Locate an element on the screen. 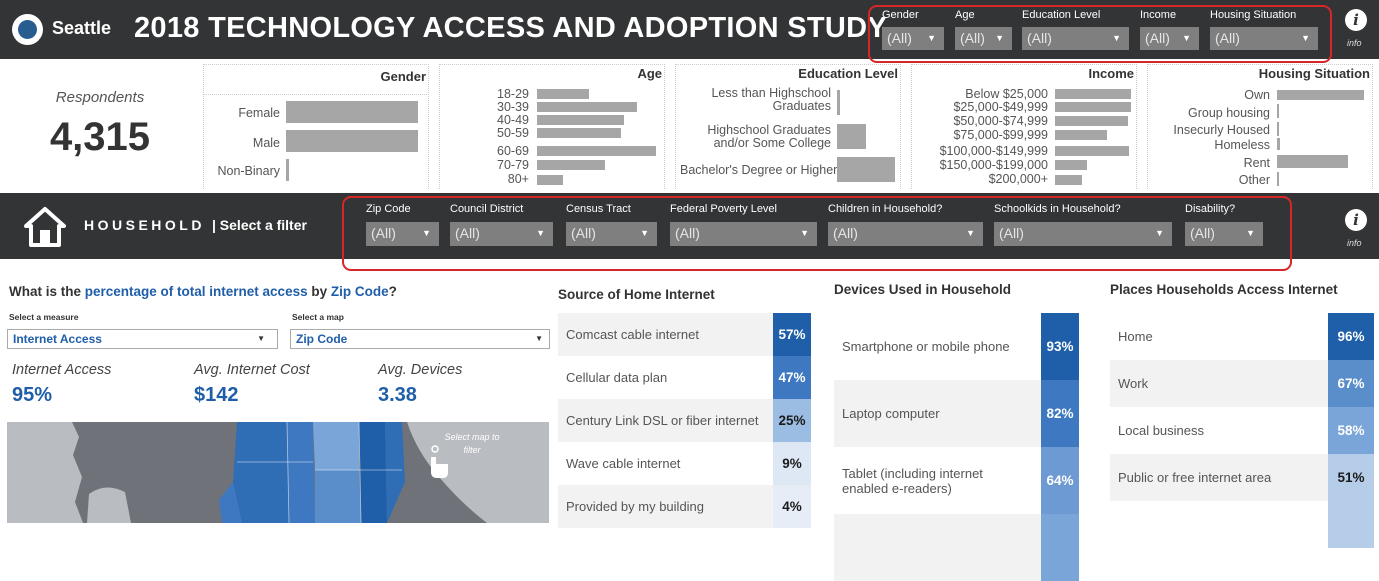  table-row: Public or free internet area 51% is located at coordinates (1242, 477).